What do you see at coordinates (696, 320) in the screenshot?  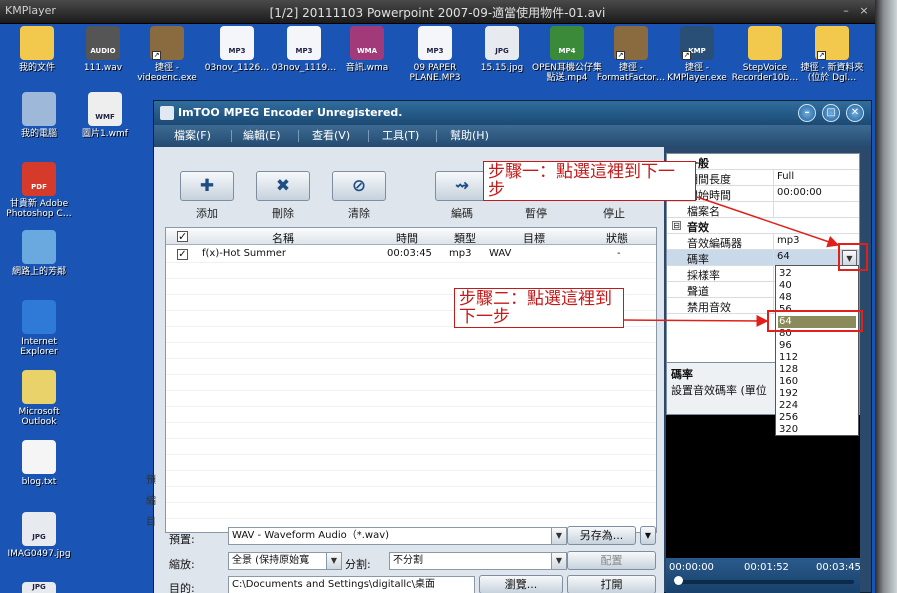 I see `step2-arrow` at bounding box center [696, 320].